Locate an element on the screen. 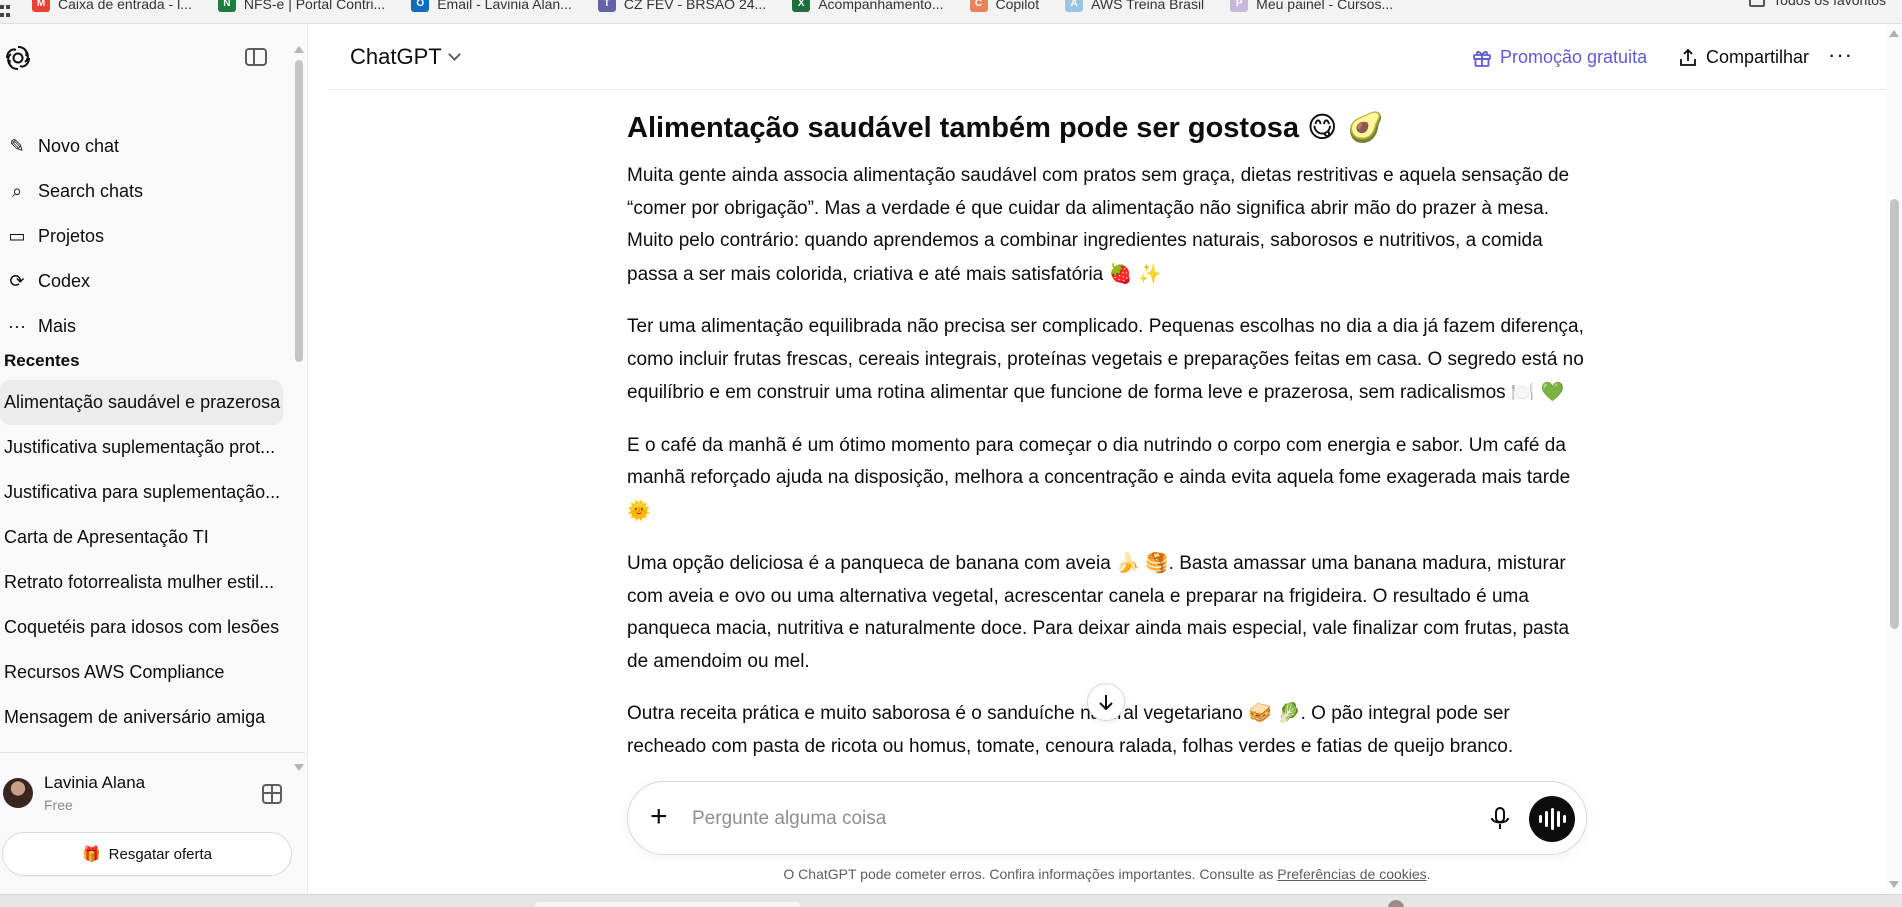  bookmark-label: AWS Treina Brasil is located at coordinates (1148, 6).